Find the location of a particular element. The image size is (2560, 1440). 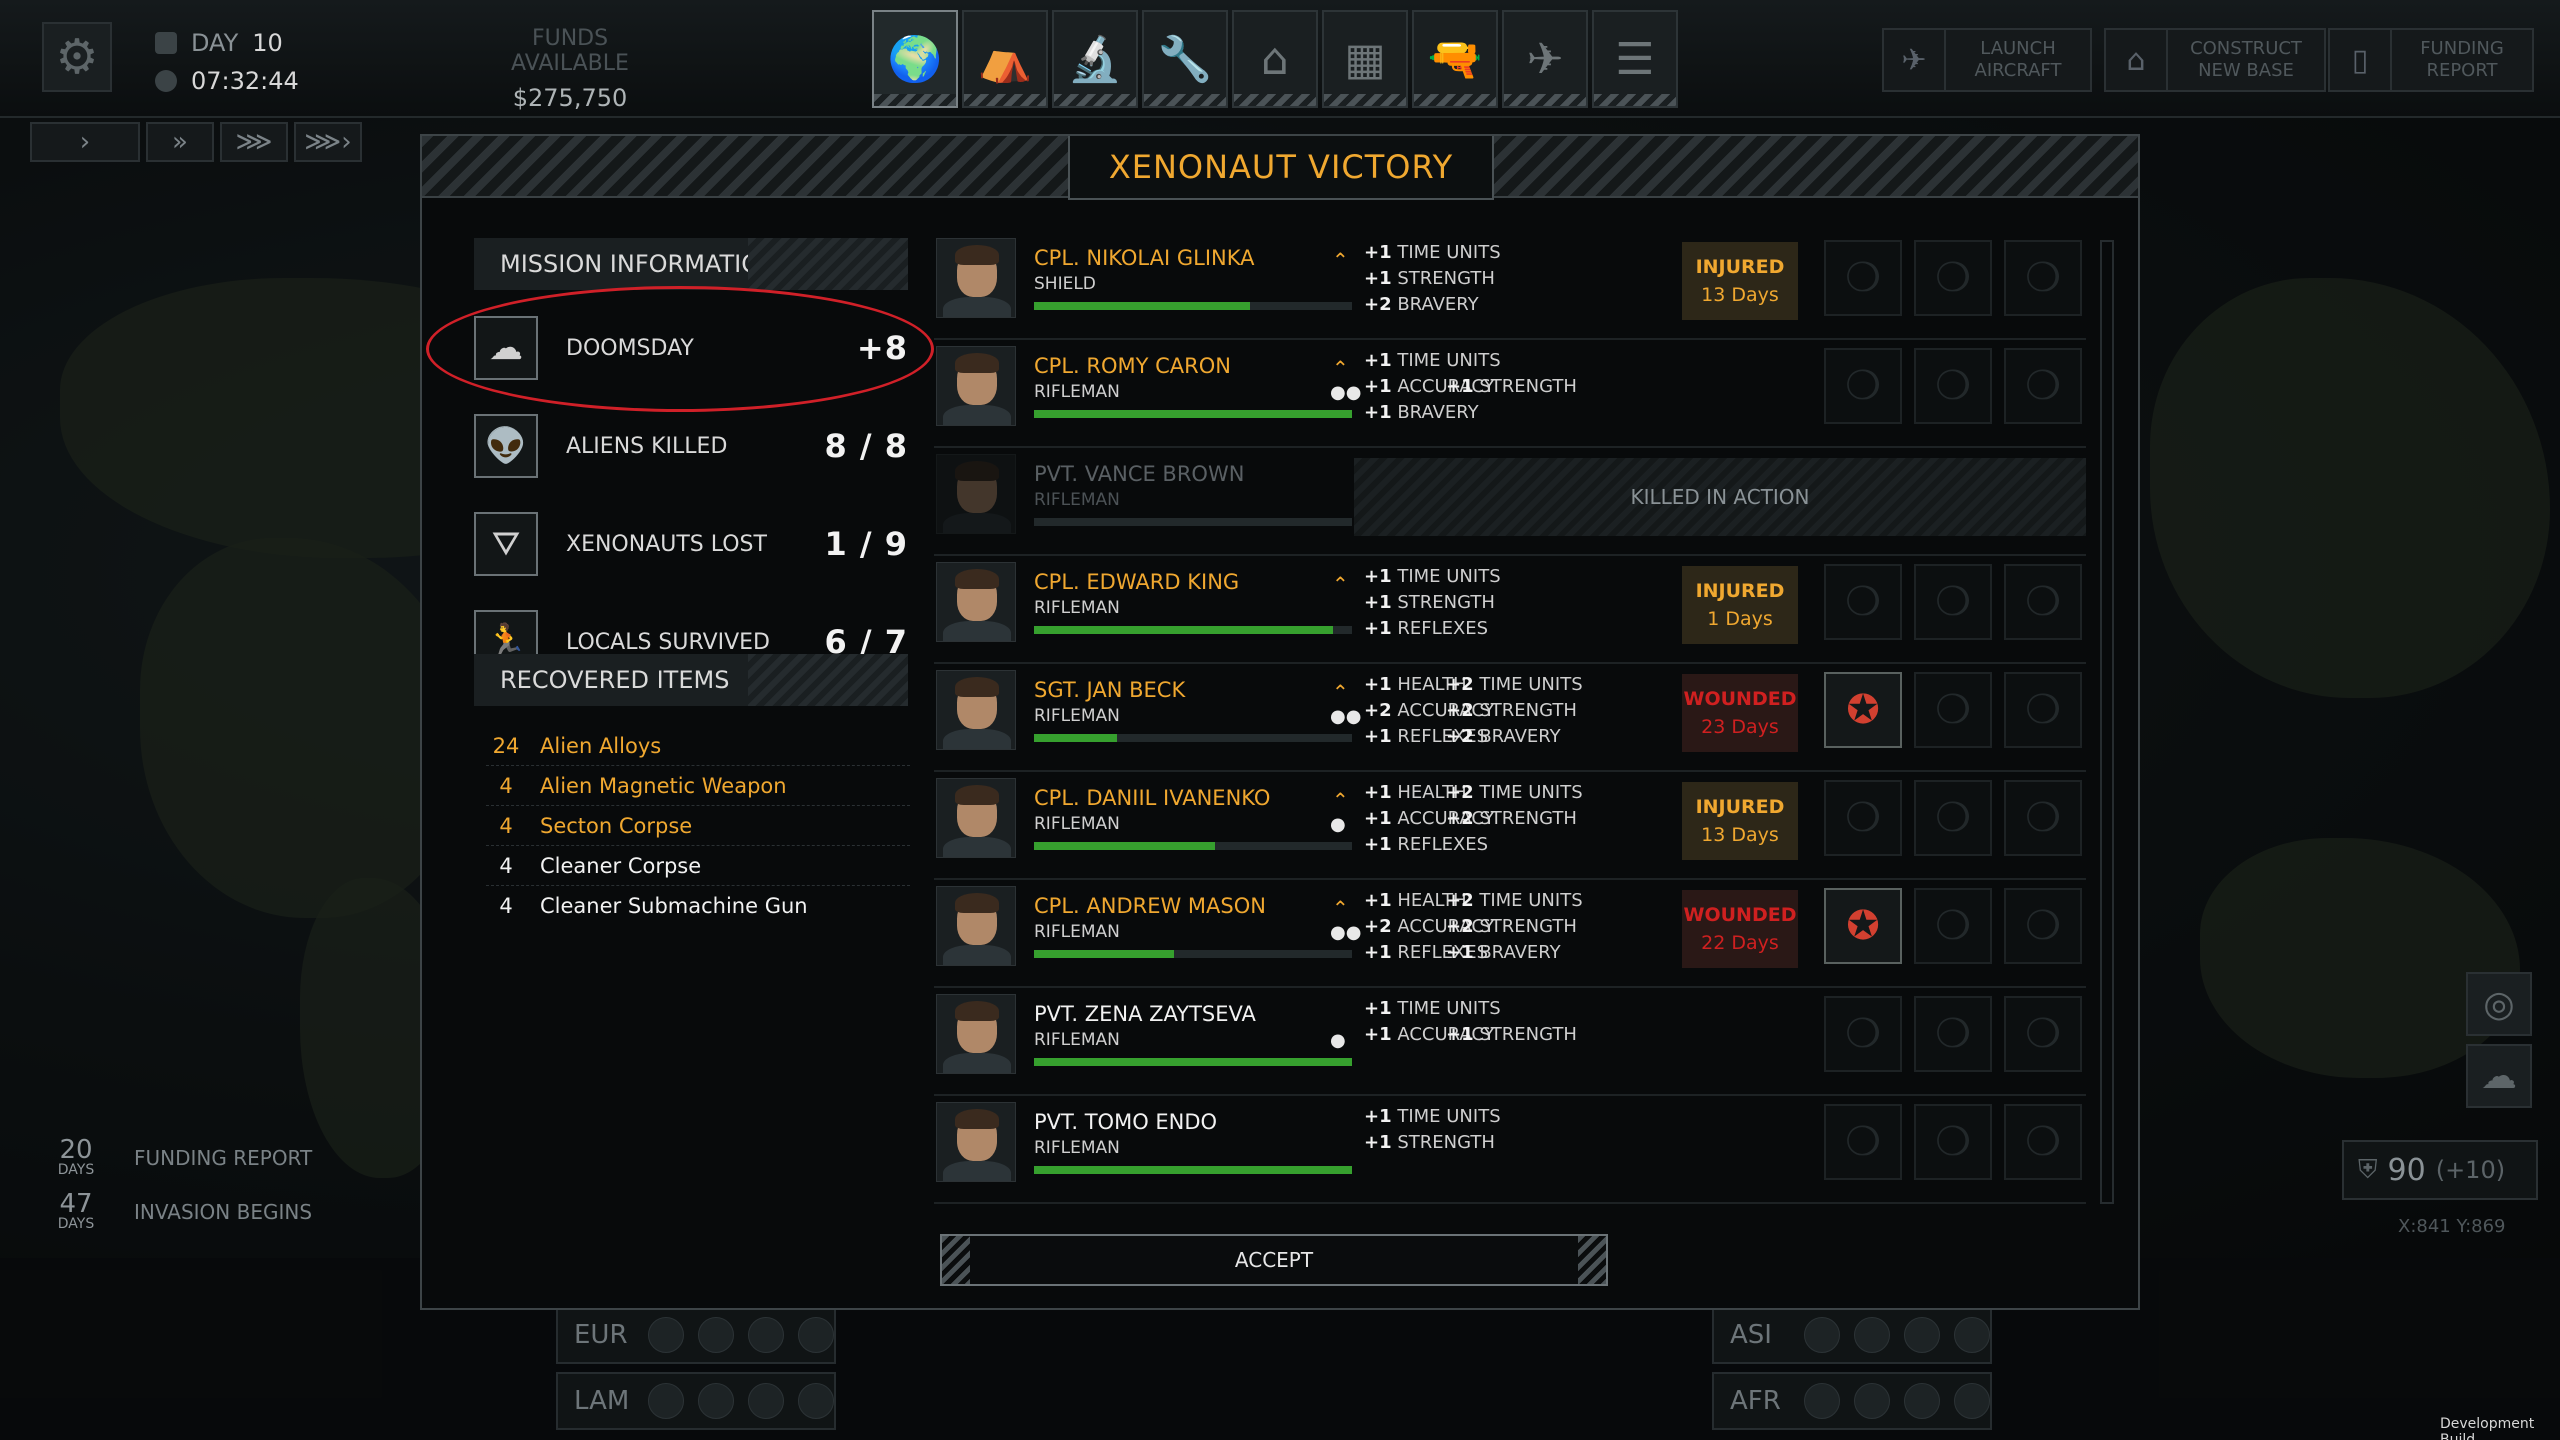

stat-gain: +1 STRENGTH is located at coordinates (1429, 1142).